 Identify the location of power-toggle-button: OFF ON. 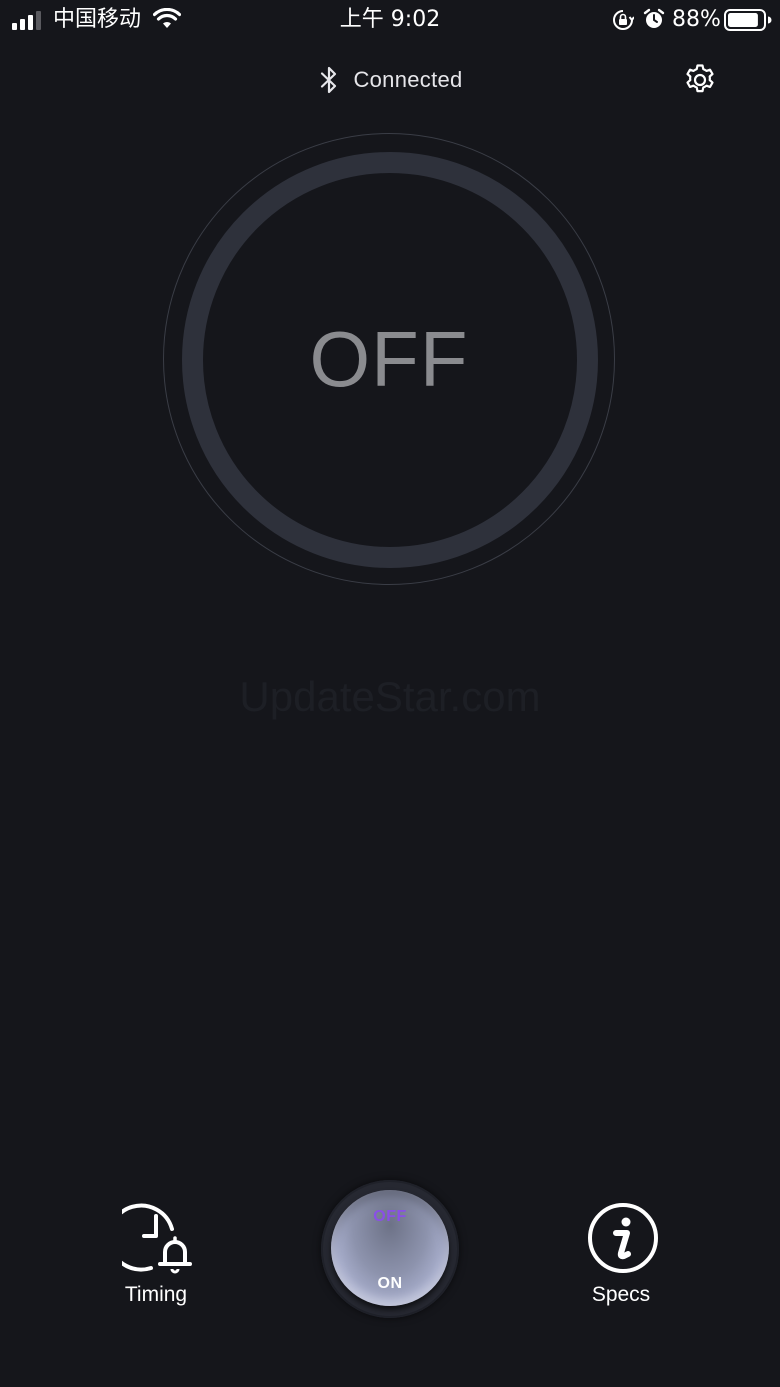
(390, 1249).